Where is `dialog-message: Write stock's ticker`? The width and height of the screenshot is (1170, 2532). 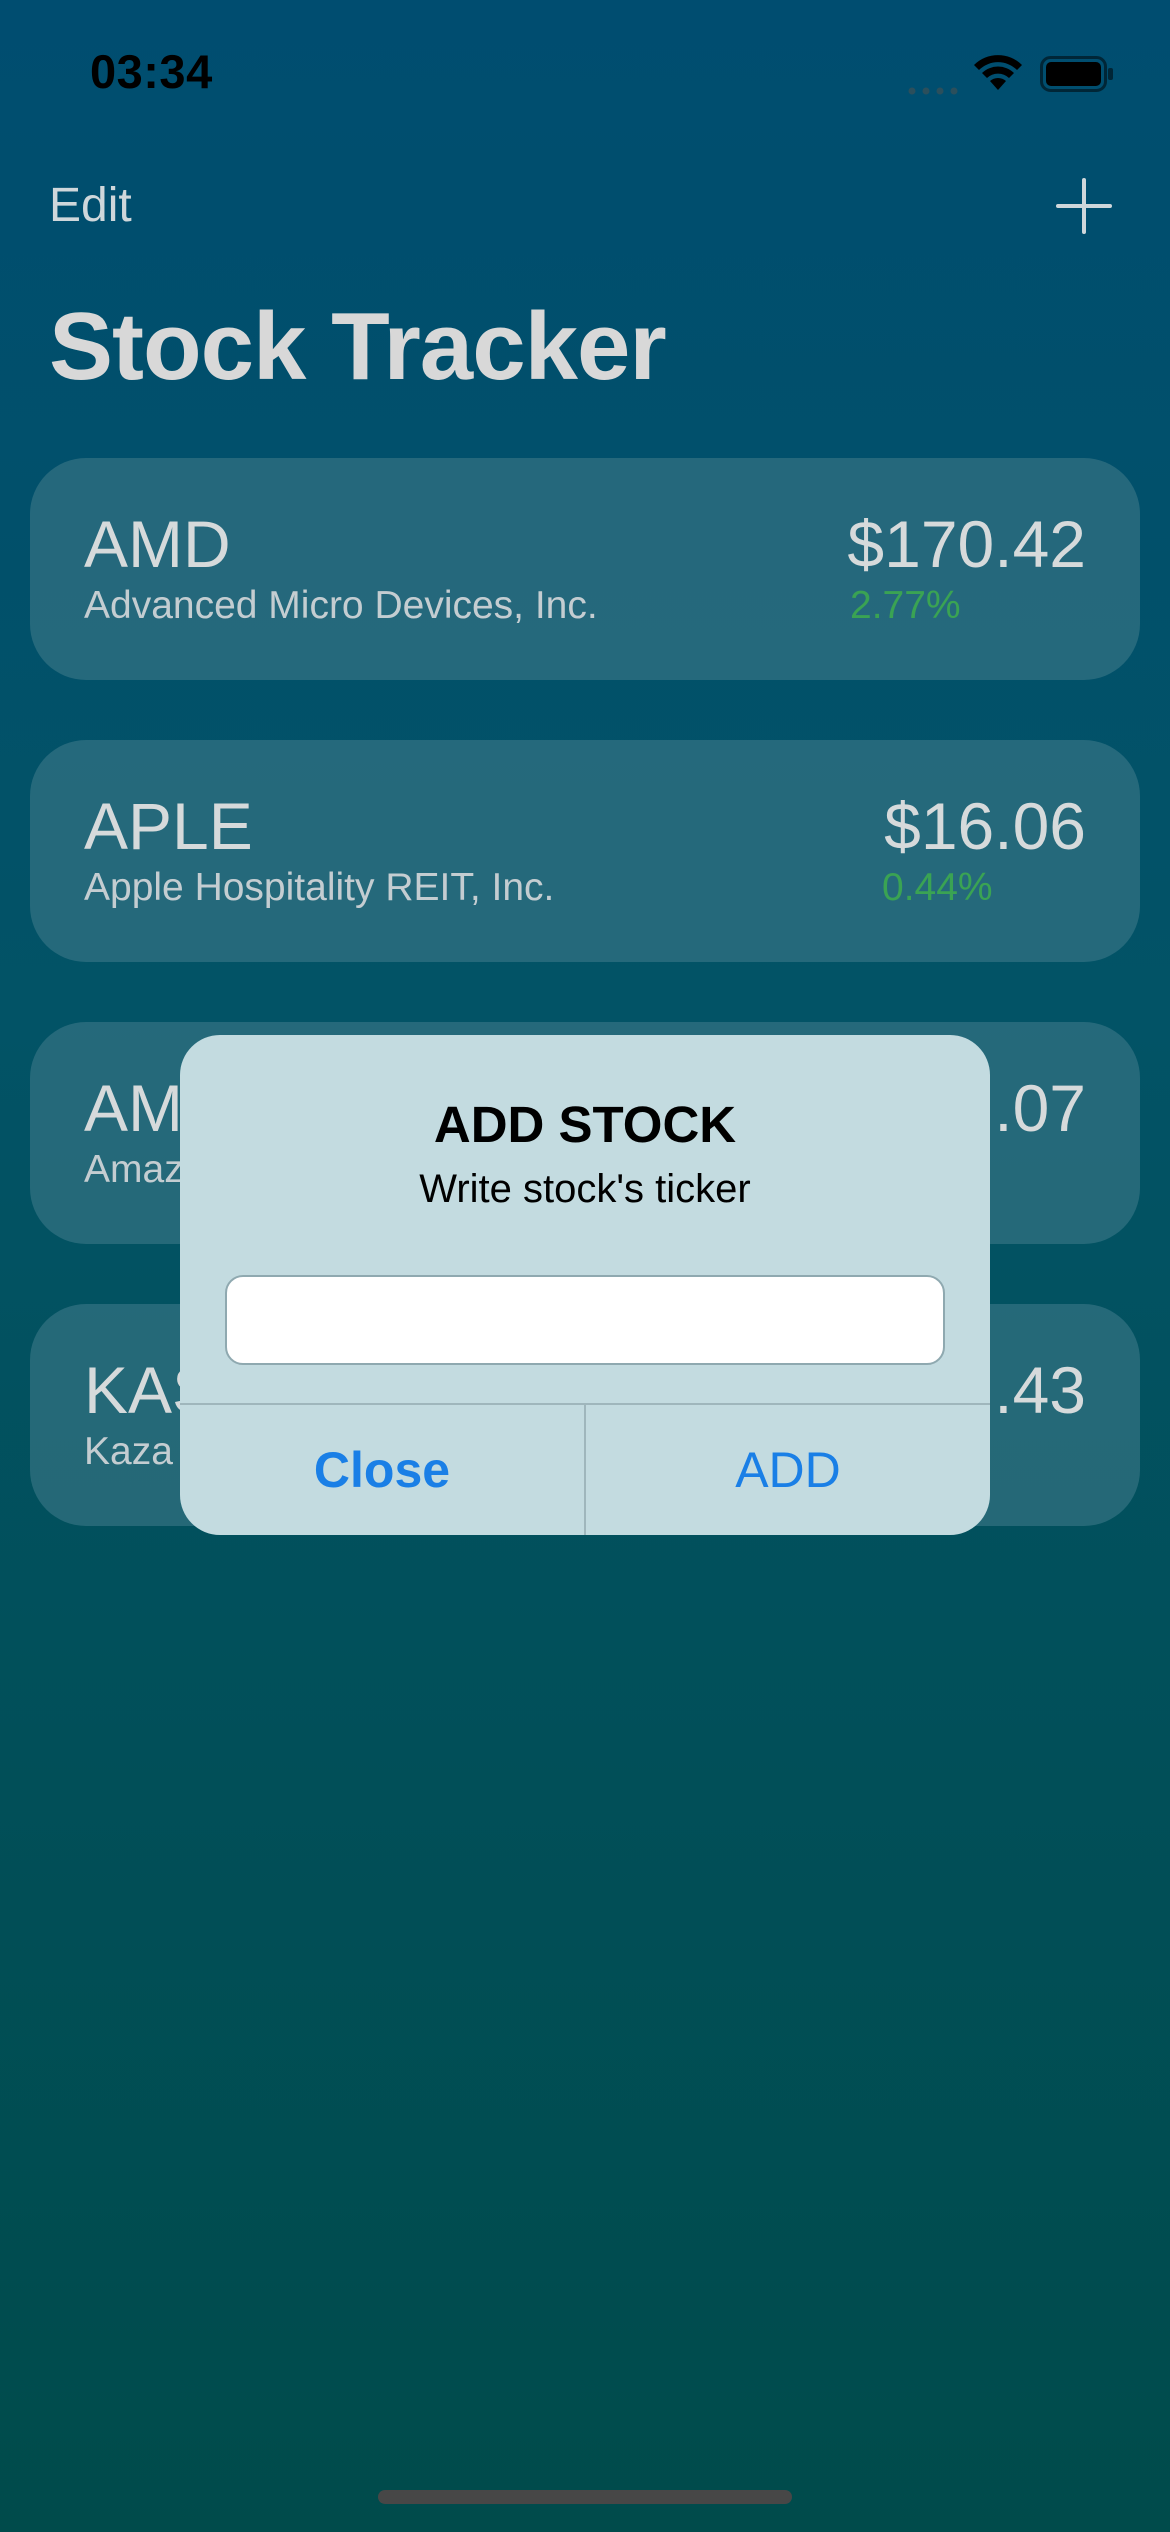
dialog-message: Write stock's ticker is located at coordinates (585, 1189).